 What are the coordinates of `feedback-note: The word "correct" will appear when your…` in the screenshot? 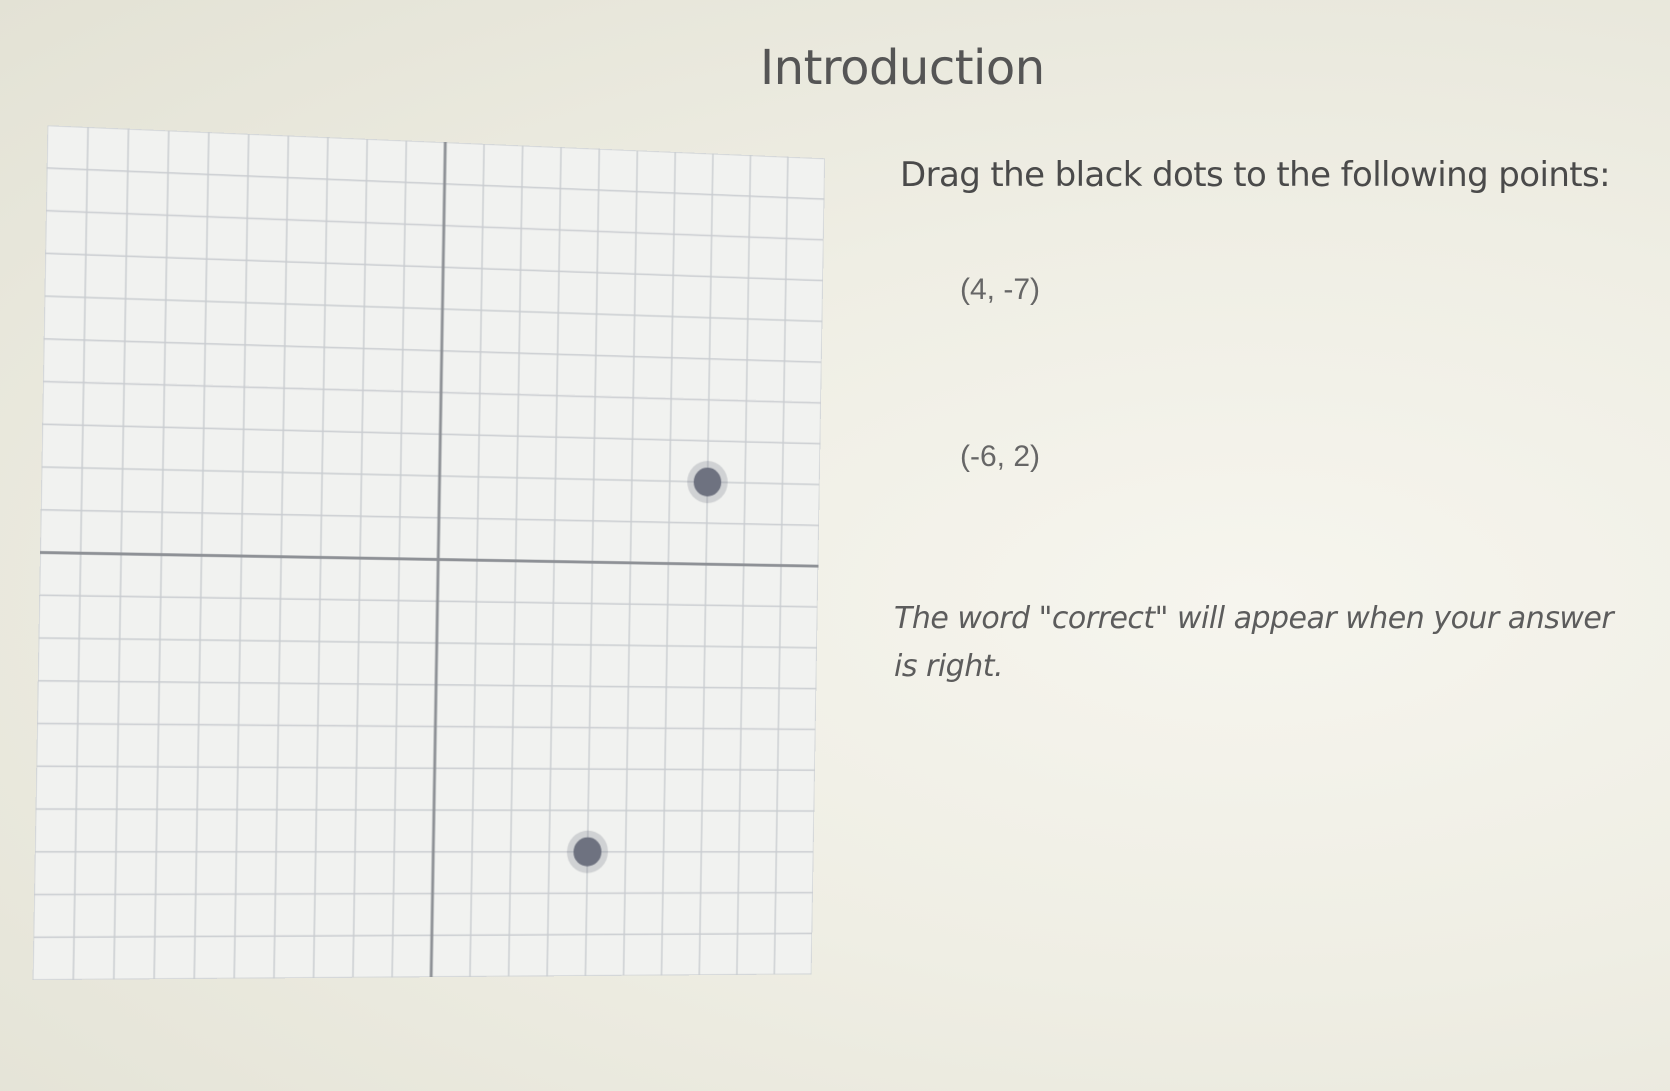 It's located at (1254, 642).